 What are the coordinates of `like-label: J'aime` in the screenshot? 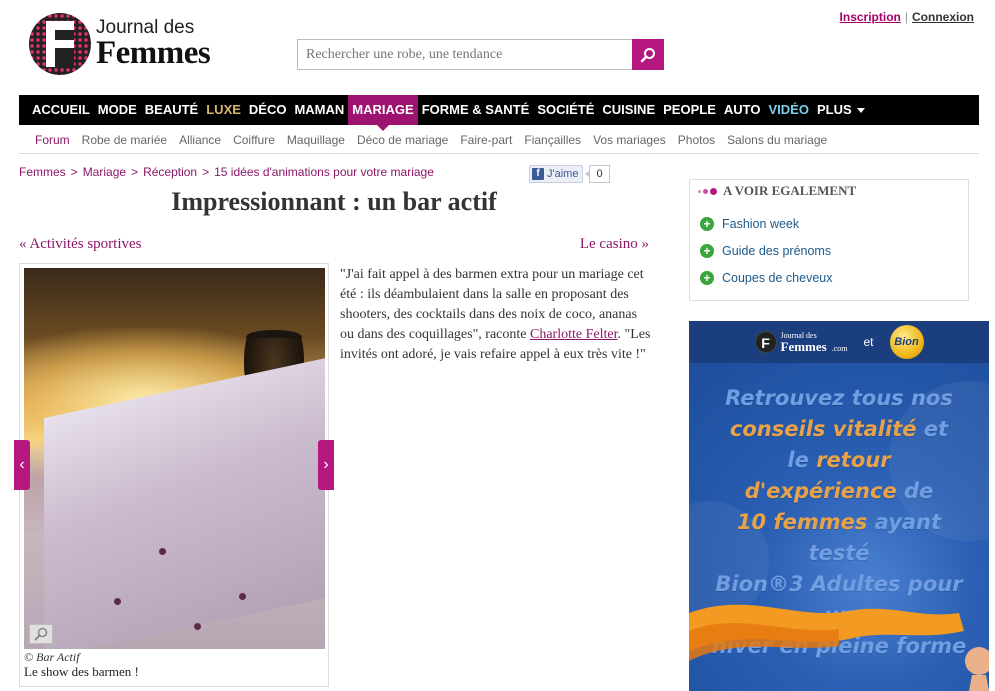 It's located at (563, 174).